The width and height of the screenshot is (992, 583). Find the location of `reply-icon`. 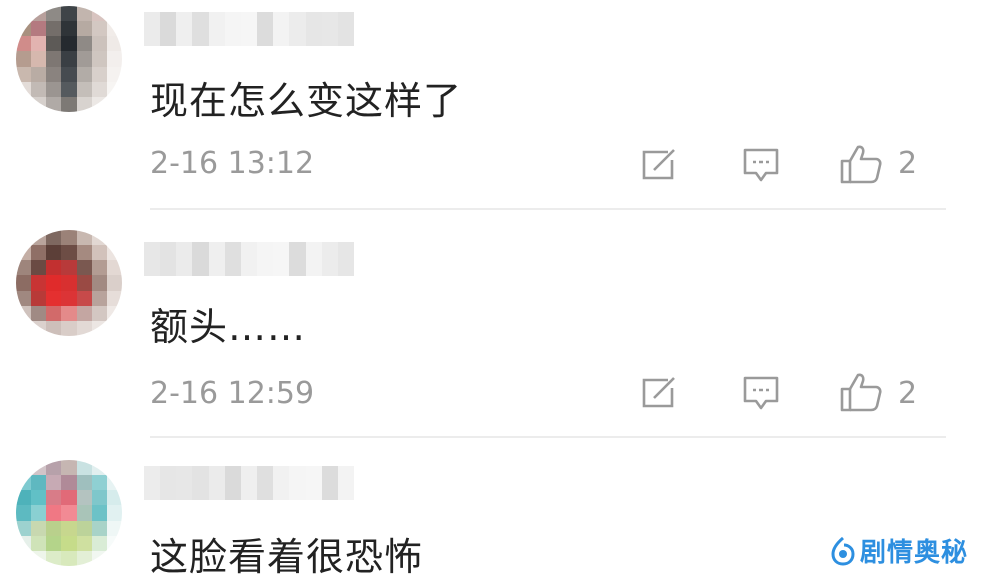

reply-icon is located at coordinates (761, 393).